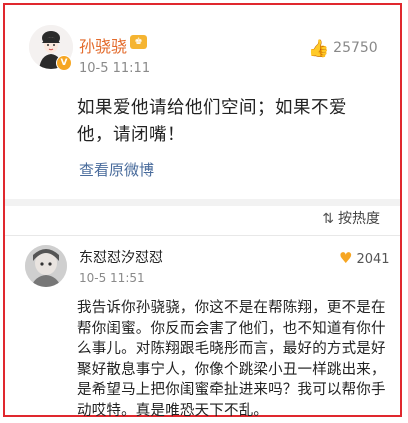  I want to click on avatar-photo-icon, so click(46, 266).